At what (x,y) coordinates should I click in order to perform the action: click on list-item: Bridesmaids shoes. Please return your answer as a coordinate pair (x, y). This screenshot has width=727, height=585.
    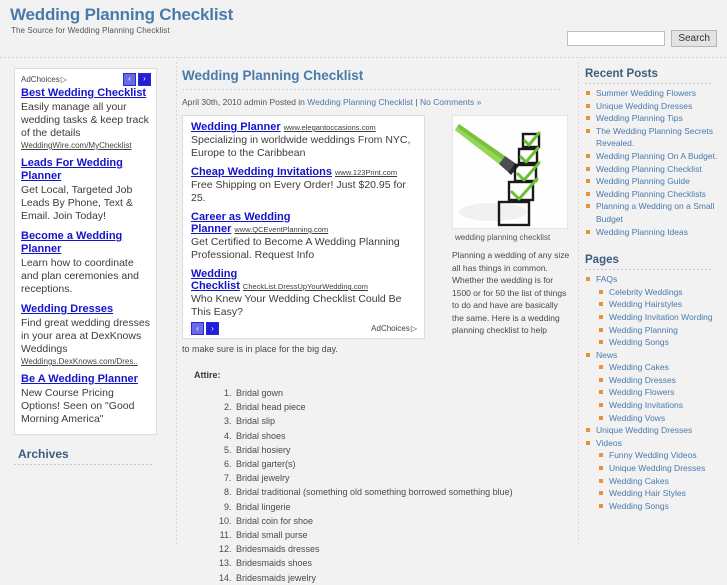
    Looking at the image, I should click on (403, 563).